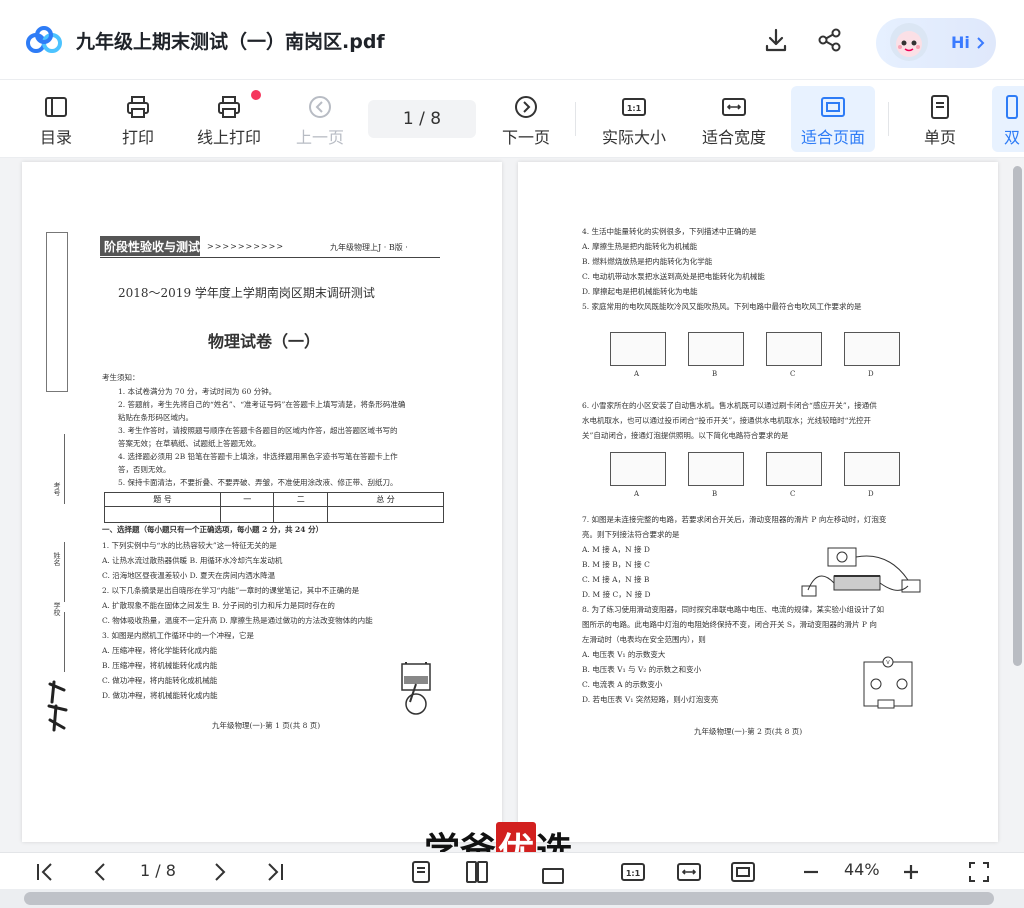 This screenshot has height=908, width=1024. I want to click on text-line: A. 电压表 V₁ 的示数变大, so click(624, 654).